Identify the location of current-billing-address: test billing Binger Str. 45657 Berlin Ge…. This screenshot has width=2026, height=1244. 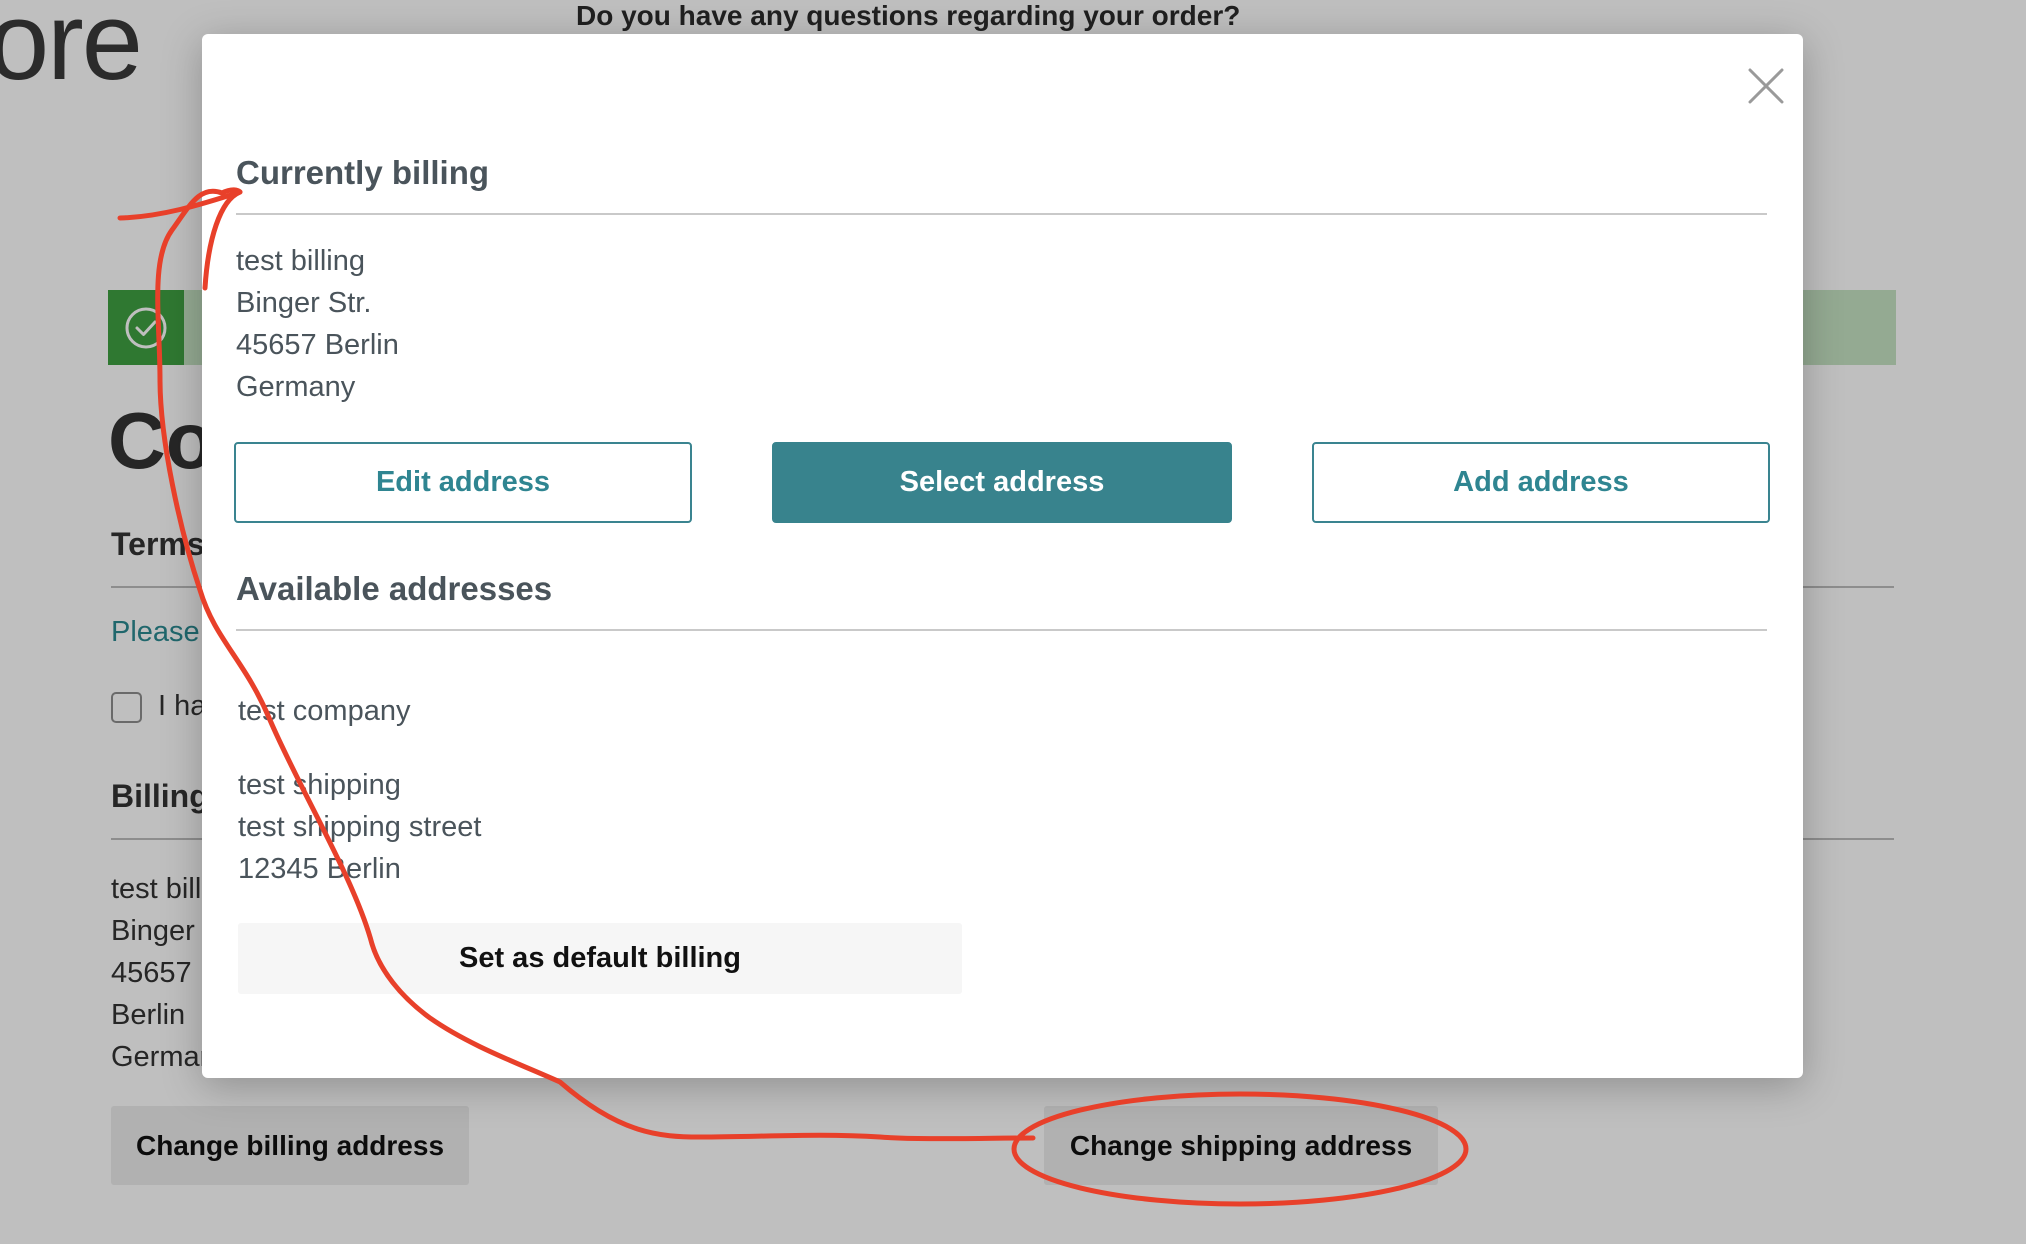
(317, 324).